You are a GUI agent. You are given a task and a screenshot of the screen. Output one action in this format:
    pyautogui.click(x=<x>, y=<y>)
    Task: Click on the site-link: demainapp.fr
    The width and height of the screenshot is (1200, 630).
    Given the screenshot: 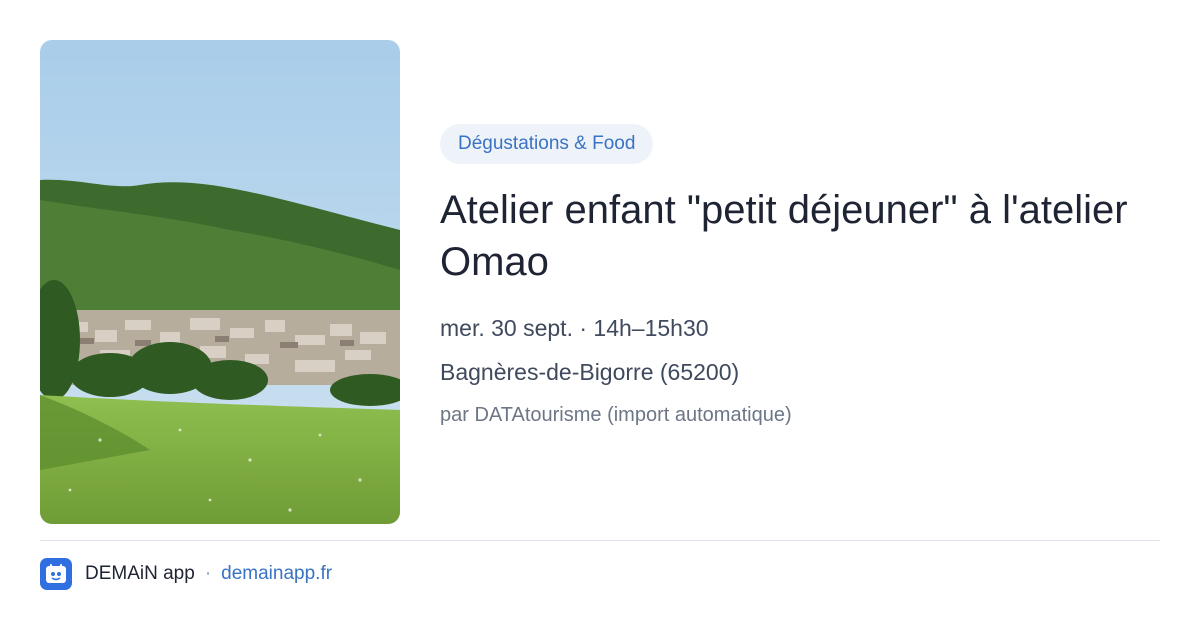 What is the action you would take?
    pyautogui.click(x=276, y=574)
    